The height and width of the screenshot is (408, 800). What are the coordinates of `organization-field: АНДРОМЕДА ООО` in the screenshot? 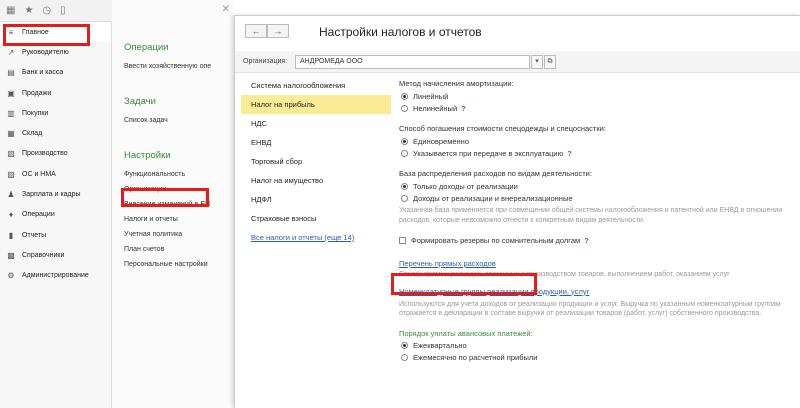 It's located at (412, 62).